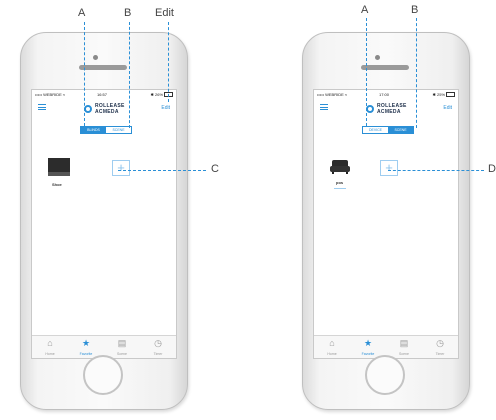 This screenshot has width=496, height=420. What do you see at coordinates (57, 184) in the screenshot?
I see `device-label: Shoe` at bounding box center [57, 184].